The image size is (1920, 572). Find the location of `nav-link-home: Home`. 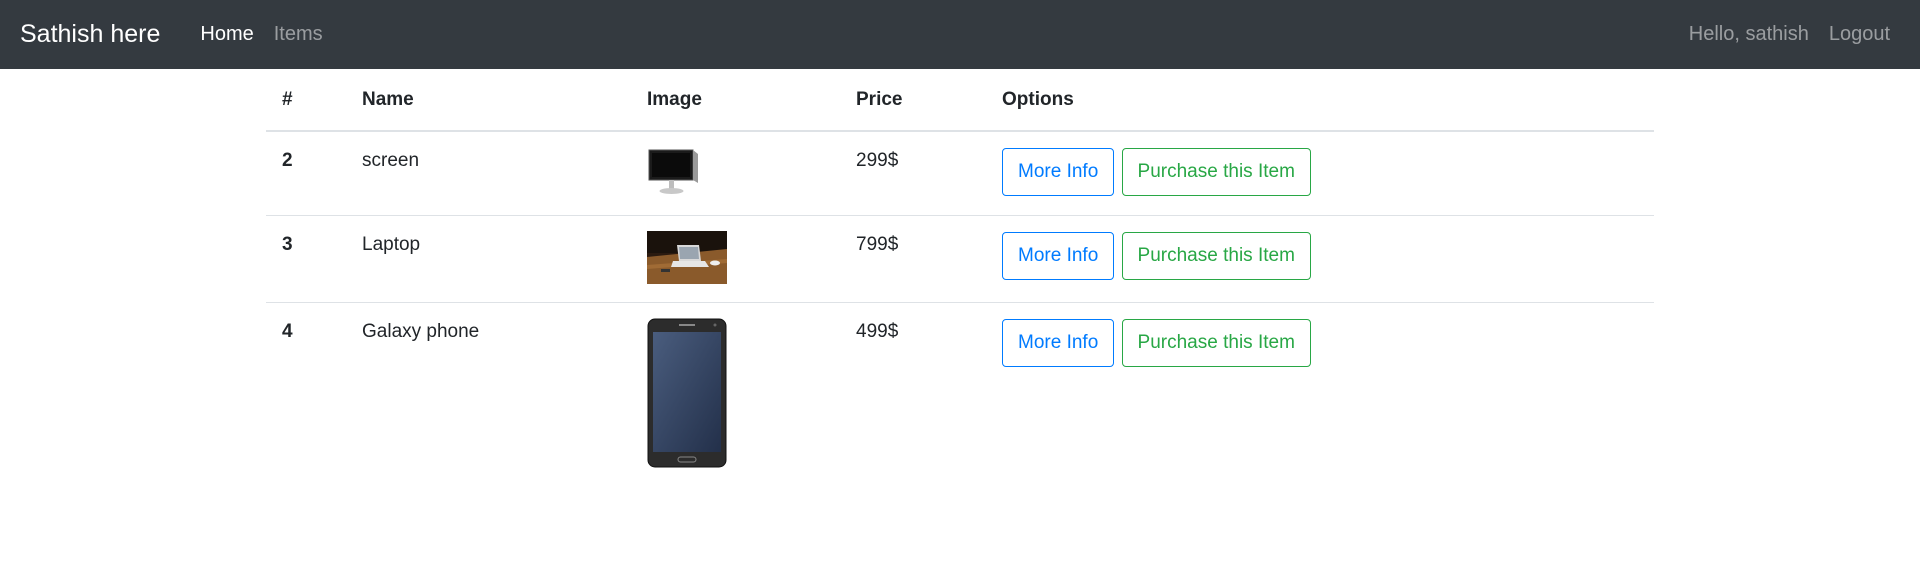

nav-link-home: Home is located at coordinates (226, 34).